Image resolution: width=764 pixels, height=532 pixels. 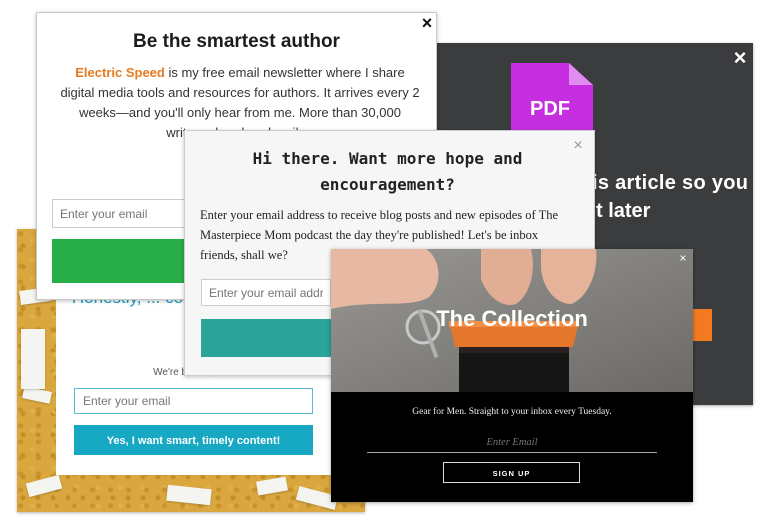 What do you see at coordinates (511, 472) in the screenshot?
I see `collection-signup-button: SIGN UP` at bounding box center [511, 472].